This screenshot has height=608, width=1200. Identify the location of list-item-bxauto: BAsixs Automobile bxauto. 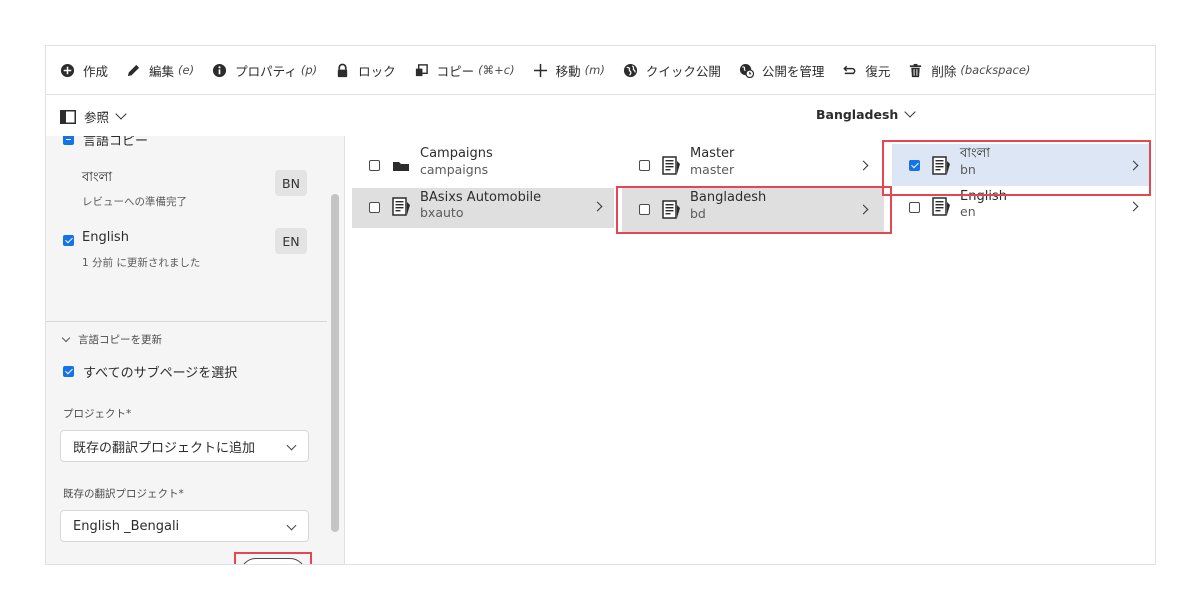
(483, 208).